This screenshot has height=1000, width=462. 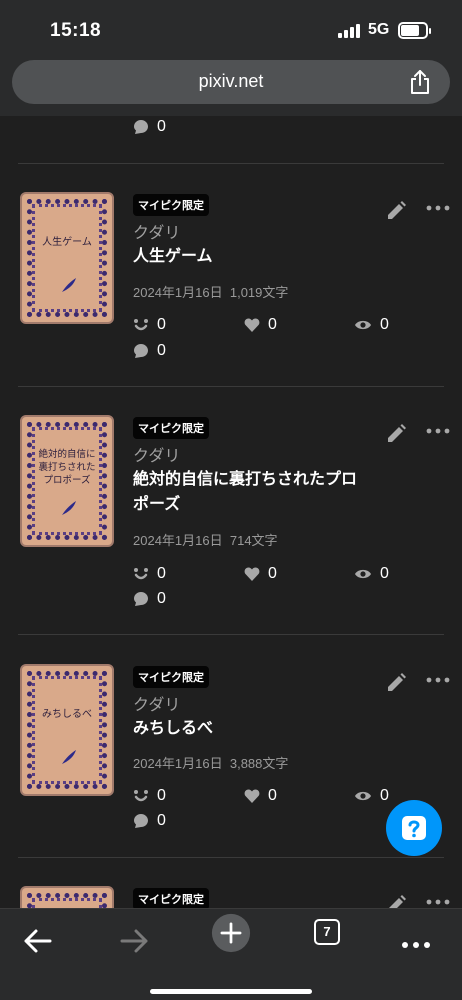 I want to click on tabs-button: 7, so click(x=327, y=932).